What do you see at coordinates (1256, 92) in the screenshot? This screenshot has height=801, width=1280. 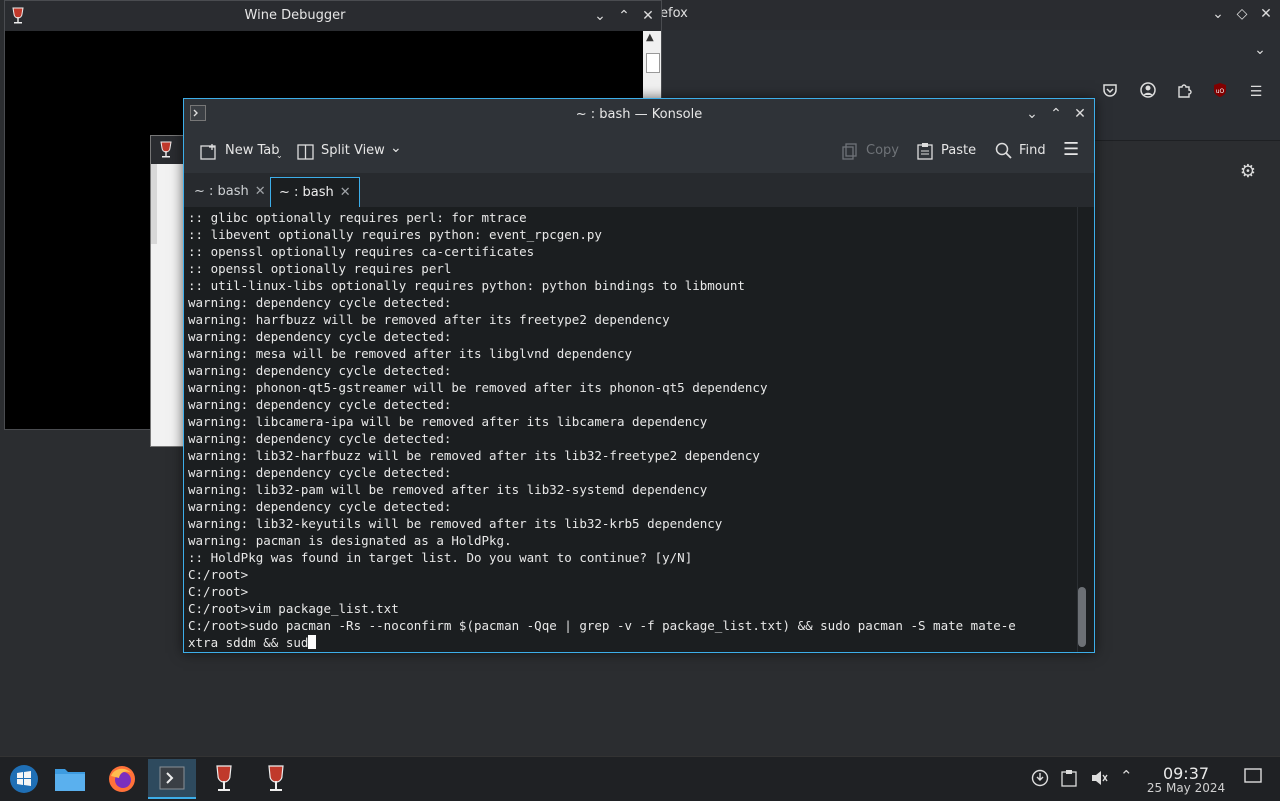 I see `menu-icon: ☰` at bounding box center [1256, 92].